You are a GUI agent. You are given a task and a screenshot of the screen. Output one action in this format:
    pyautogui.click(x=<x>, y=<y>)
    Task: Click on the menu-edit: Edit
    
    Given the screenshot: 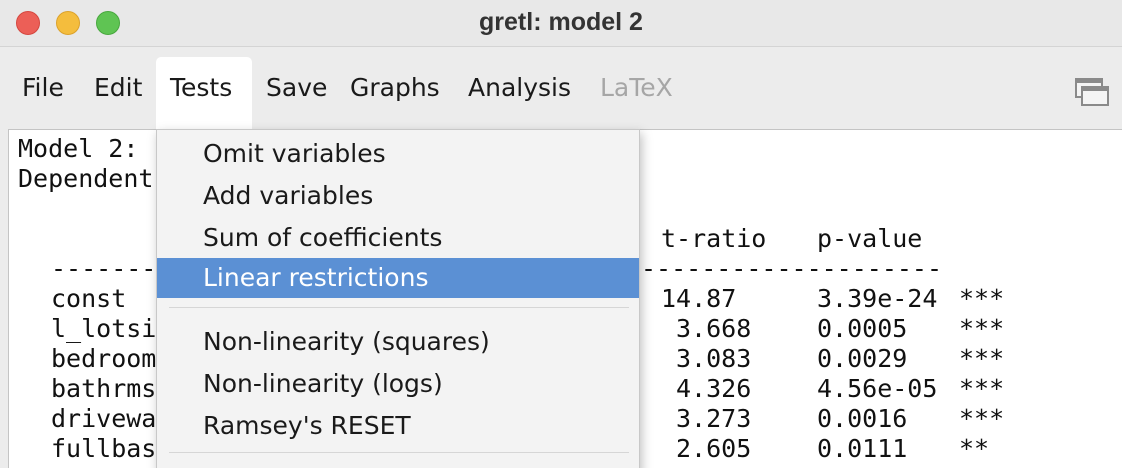 What is the action you would take?
    pyautogui.click(x=118, y=88)
    